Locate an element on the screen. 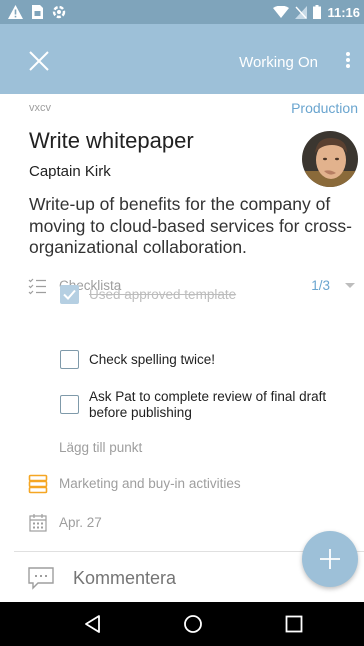  more-vert-icon is located at coordinates (348, 60).